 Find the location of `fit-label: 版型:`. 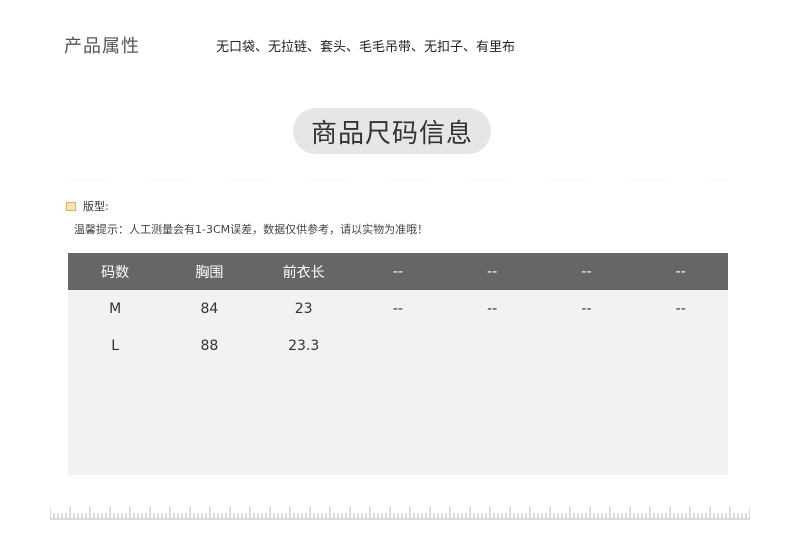

fit-label: 版型: is located at coordinates (96, 206).